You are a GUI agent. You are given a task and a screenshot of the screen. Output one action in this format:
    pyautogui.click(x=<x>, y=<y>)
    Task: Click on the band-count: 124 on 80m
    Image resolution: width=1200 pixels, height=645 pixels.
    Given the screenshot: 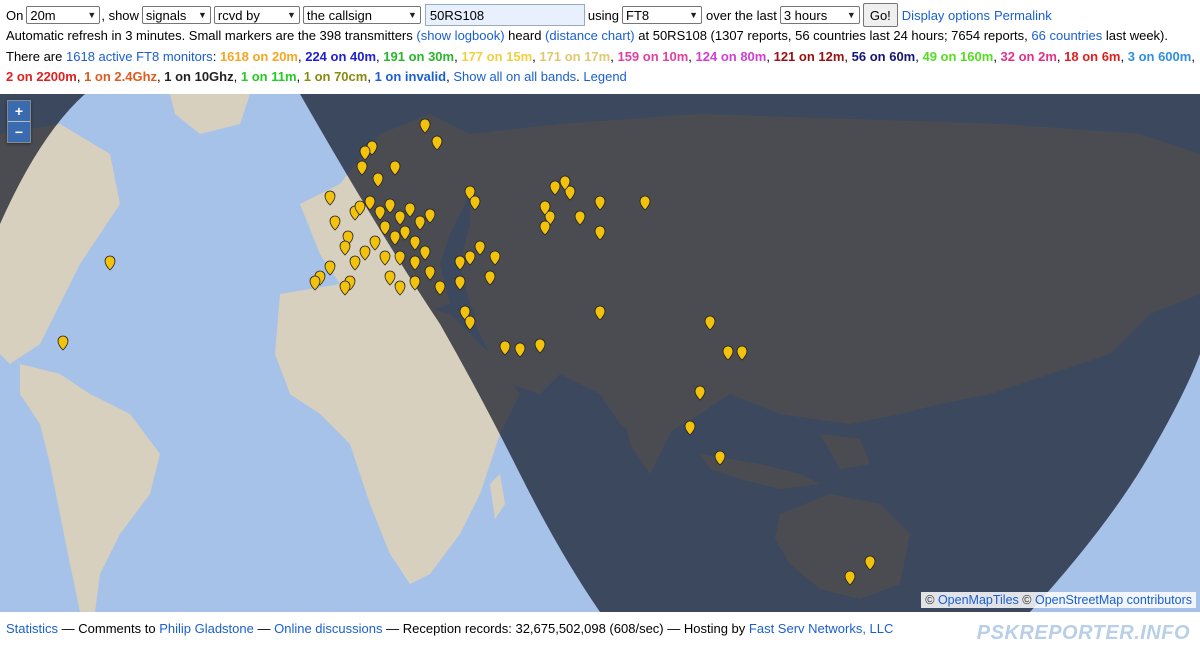 What is the action you would take?
    pyautogui.click(x=731, y=56)
    